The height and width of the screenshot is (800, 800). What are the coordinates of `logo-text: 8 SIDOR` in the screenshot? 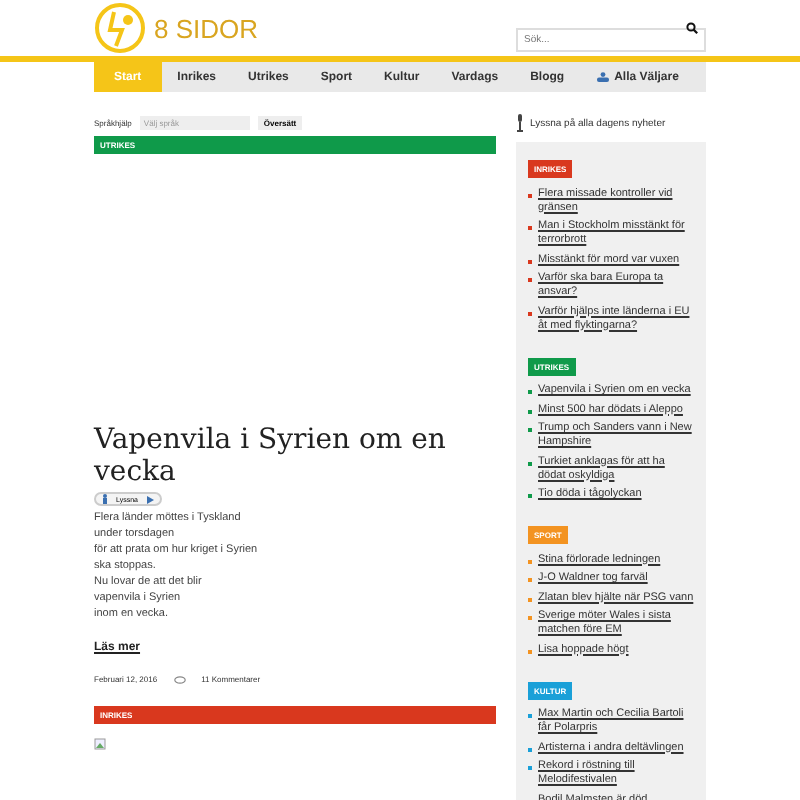 It's located at (206, 28).